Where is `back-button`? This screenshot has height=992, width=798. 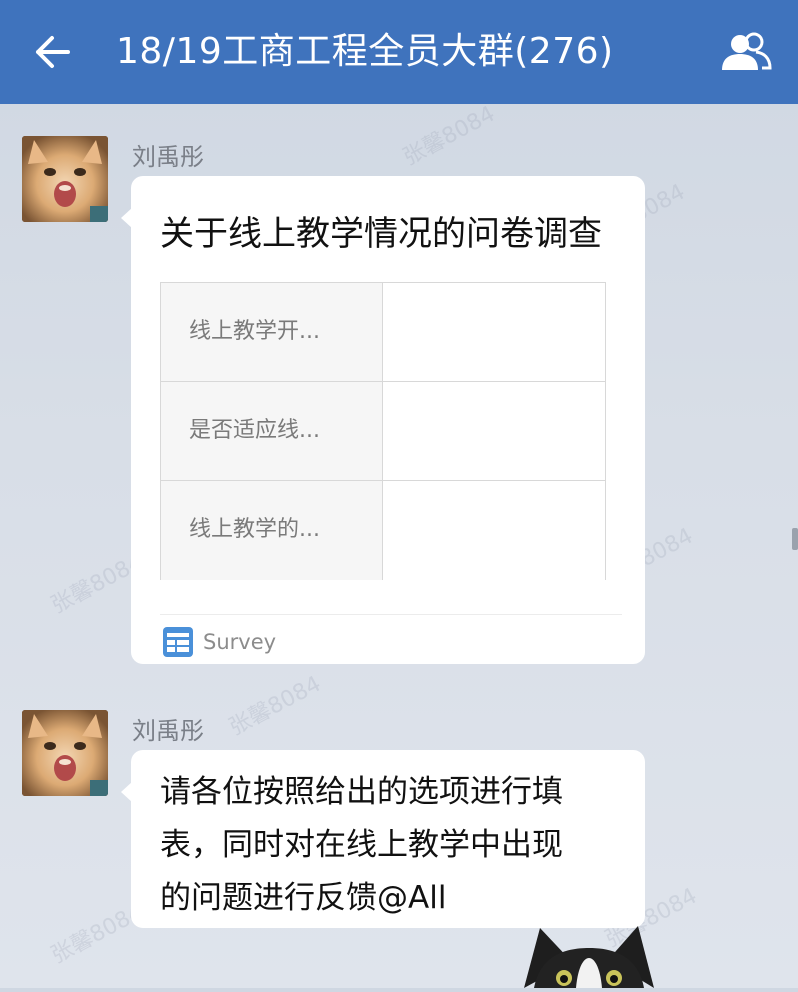 back-button is located at coordinates (52, 52).